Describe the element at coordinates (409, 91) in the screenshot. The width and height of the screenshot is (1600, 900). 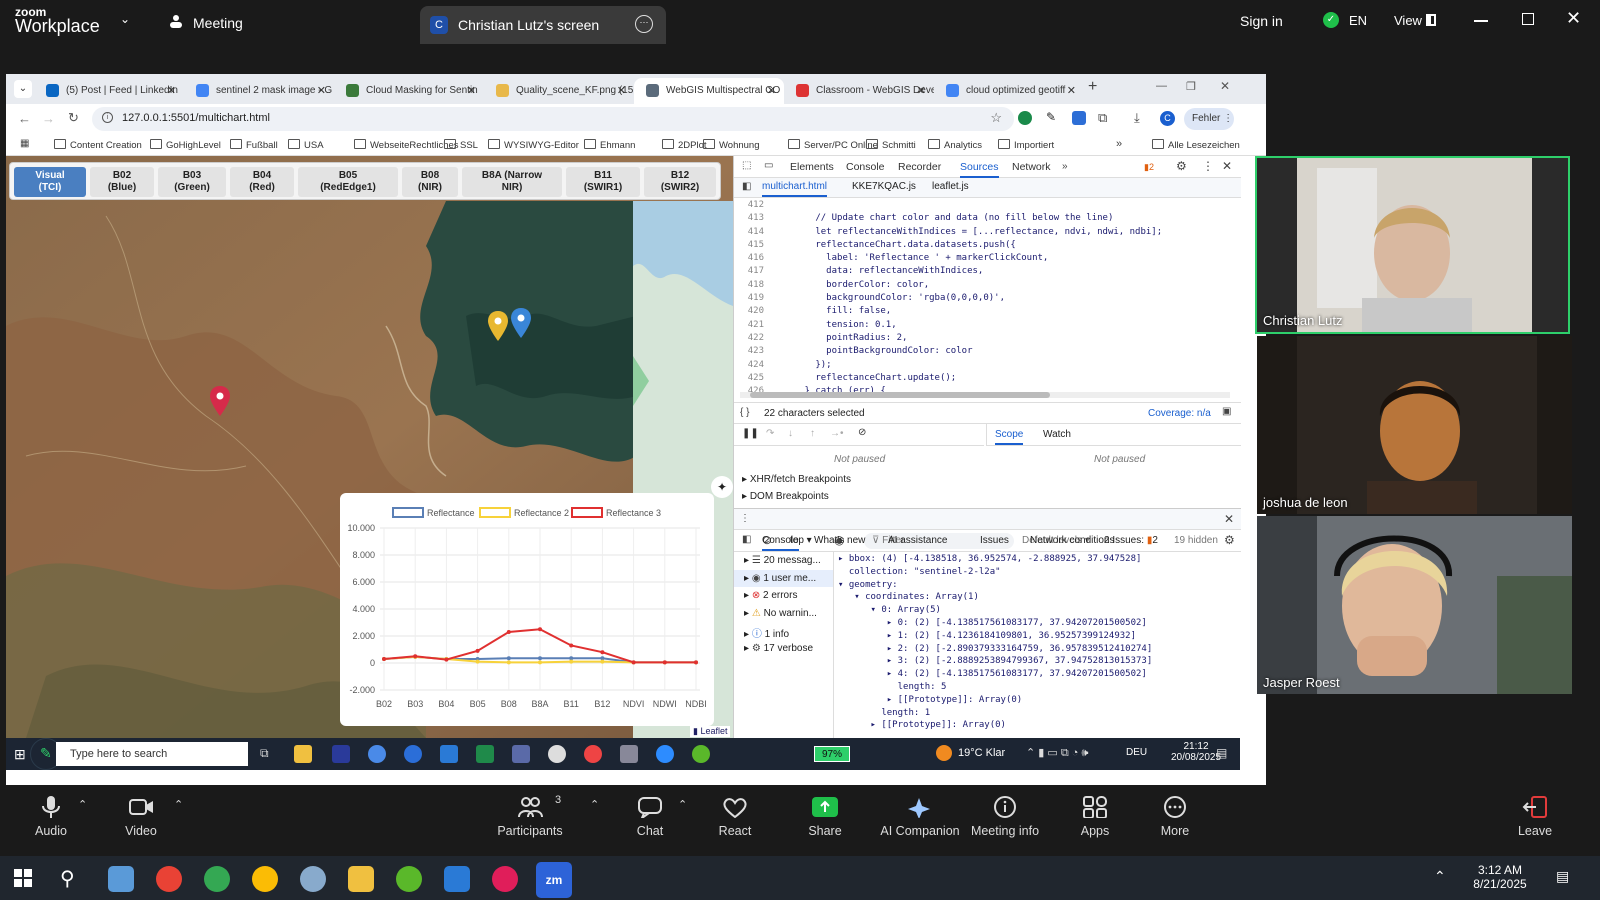
I see `browser-tab: Cloud Masking for Sentin ✕` at that location.